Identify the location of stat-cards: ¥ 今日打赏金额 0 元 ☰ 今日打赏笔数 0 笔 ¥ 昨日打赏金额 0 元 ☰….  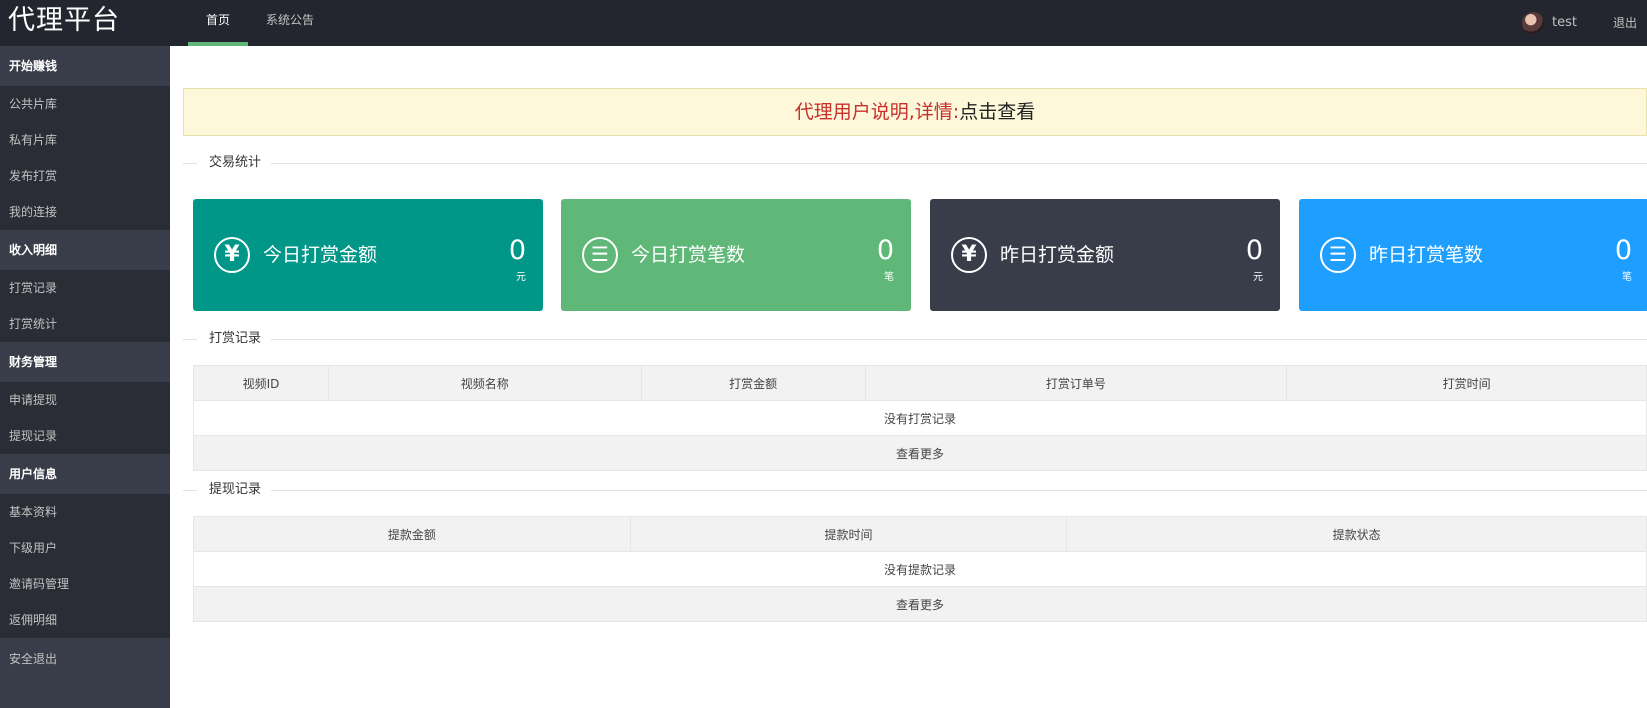
(920, 255).